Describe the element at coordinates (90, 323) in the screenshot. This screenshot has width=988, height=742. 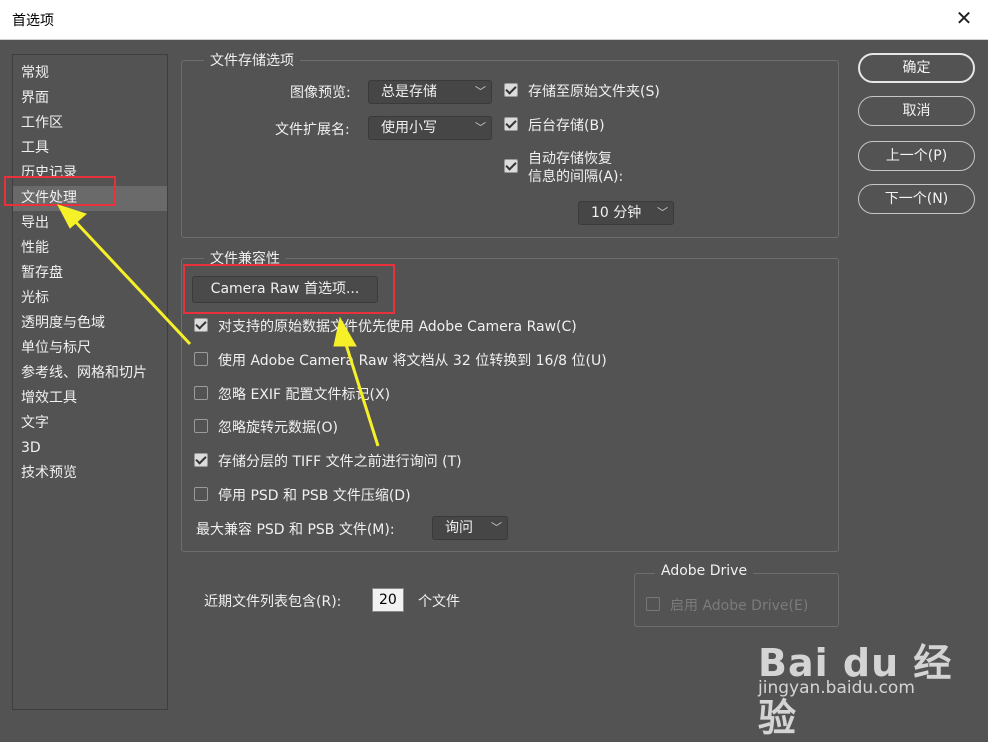
I see `sidebar-item-transparency: 透明度与色域` at that location.